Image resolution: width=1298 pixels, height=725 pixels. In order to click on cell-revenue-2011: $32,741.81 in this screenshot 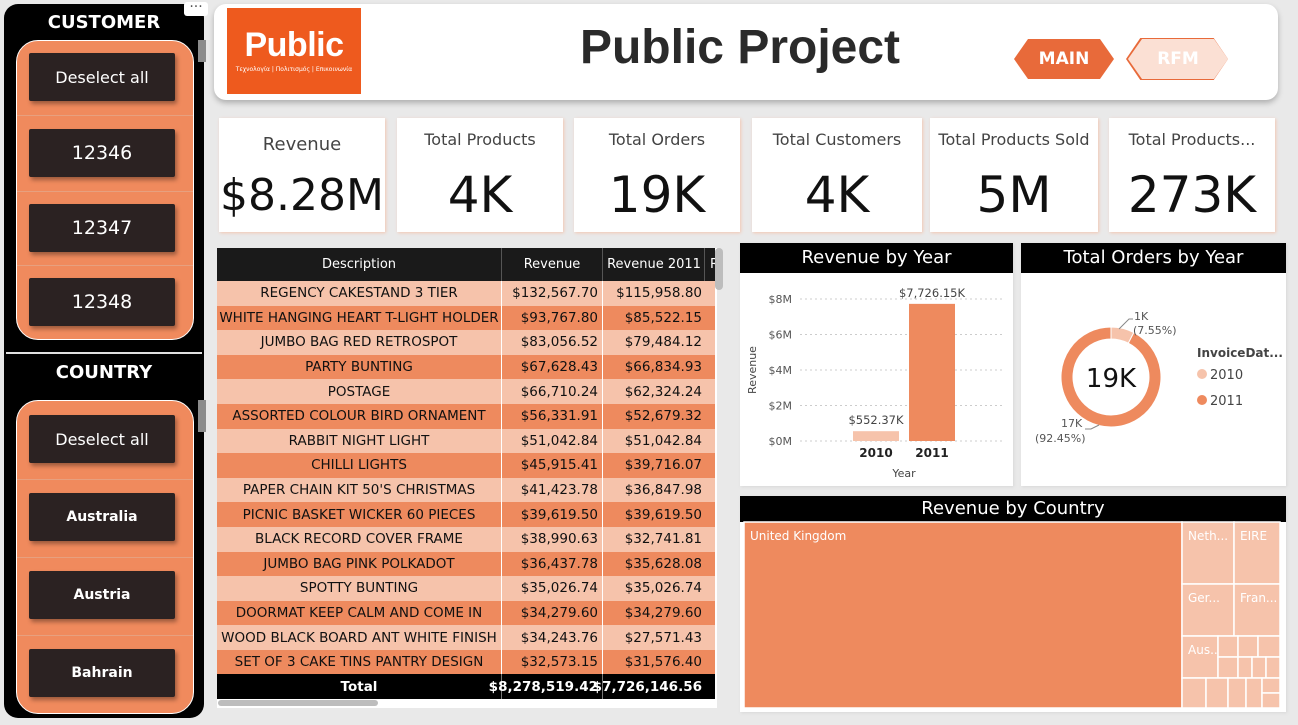, I will do `click(652, 539)`.